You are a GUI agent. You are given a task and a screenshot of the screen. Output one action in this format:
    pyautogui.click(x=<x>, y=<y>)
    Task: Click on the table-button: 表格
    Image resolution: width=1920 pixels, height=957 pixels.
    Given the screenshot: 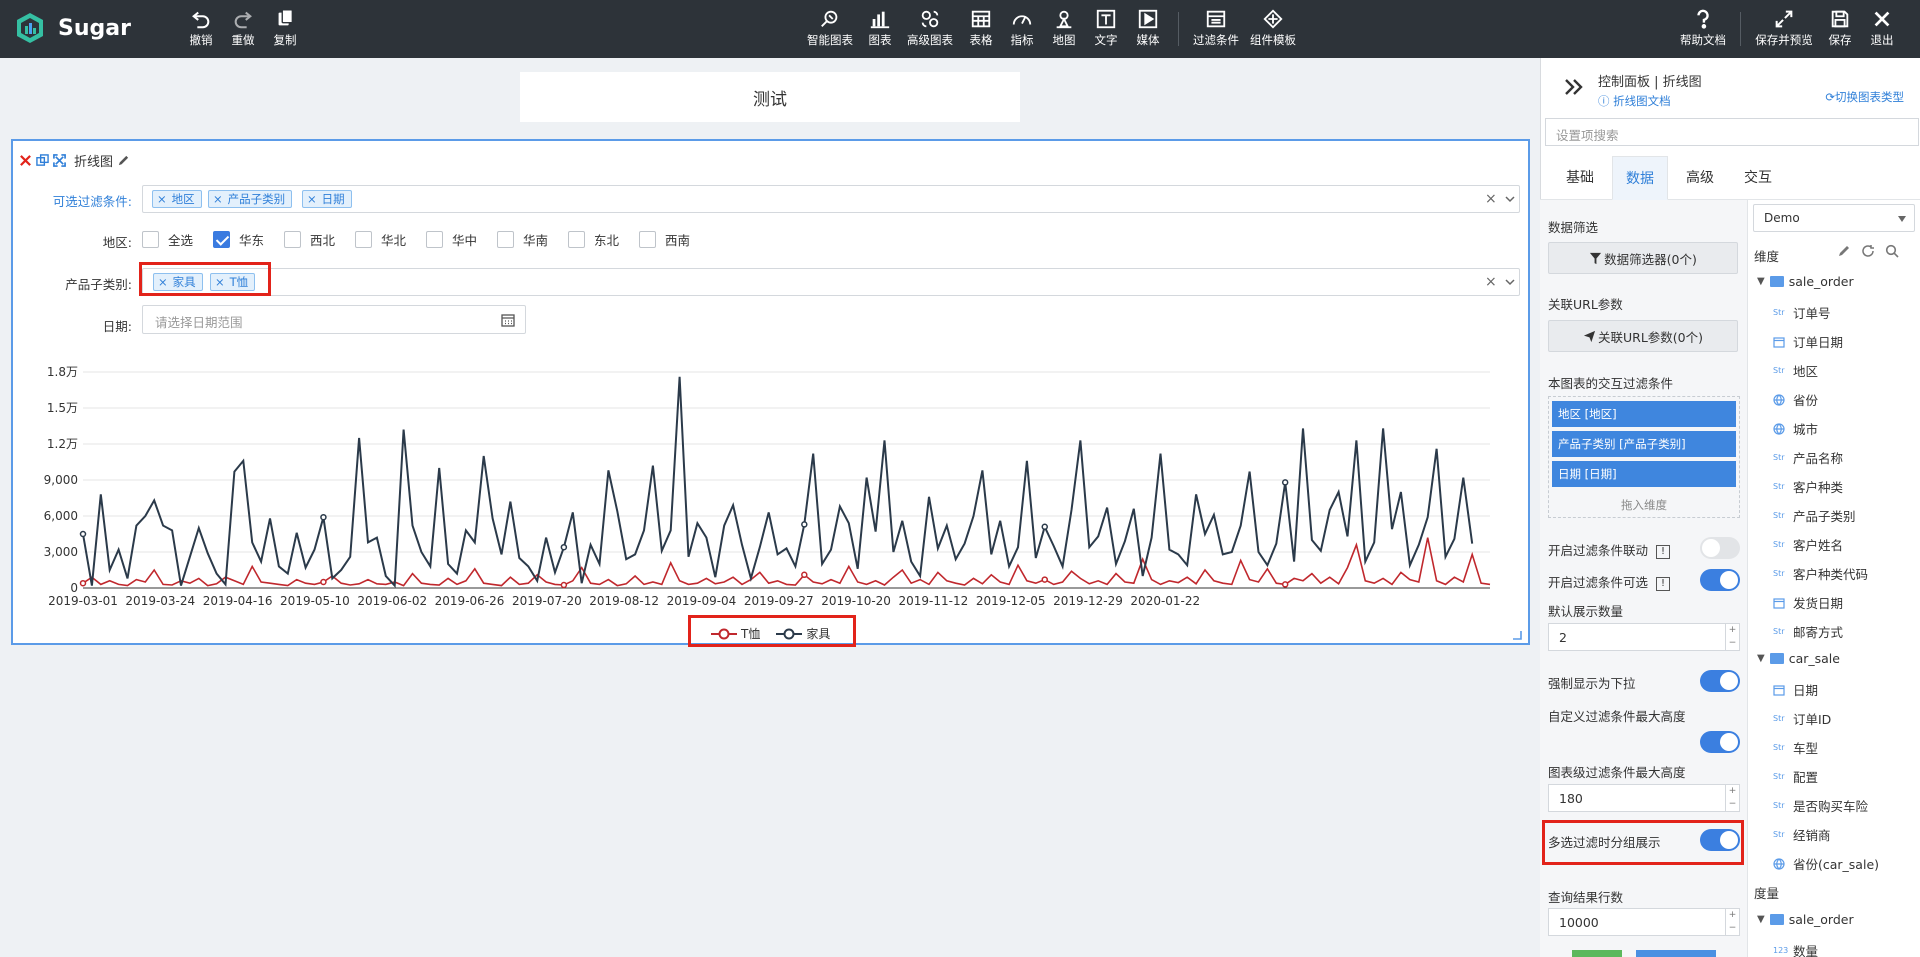 What is the action you would take?
    pyautogui.click(x=981, y=30)
    